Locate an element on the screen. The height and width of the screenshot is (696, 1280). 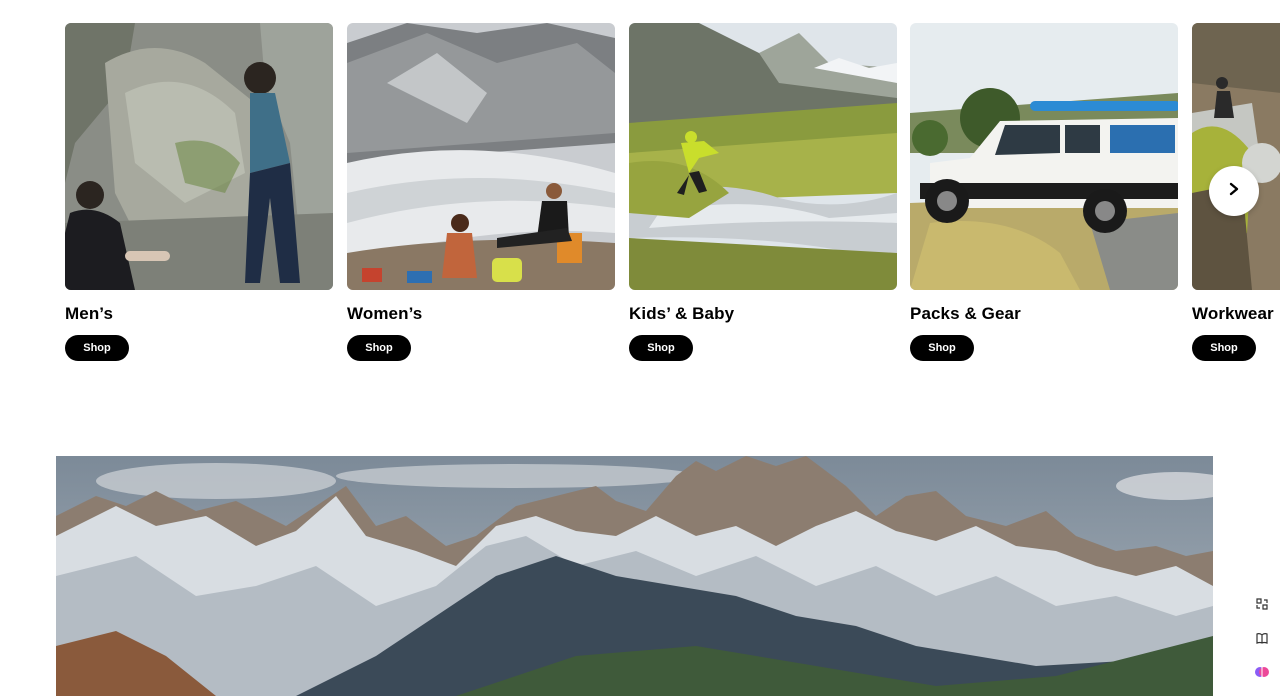
side-toolbar is located at coordinates (1263, 641).